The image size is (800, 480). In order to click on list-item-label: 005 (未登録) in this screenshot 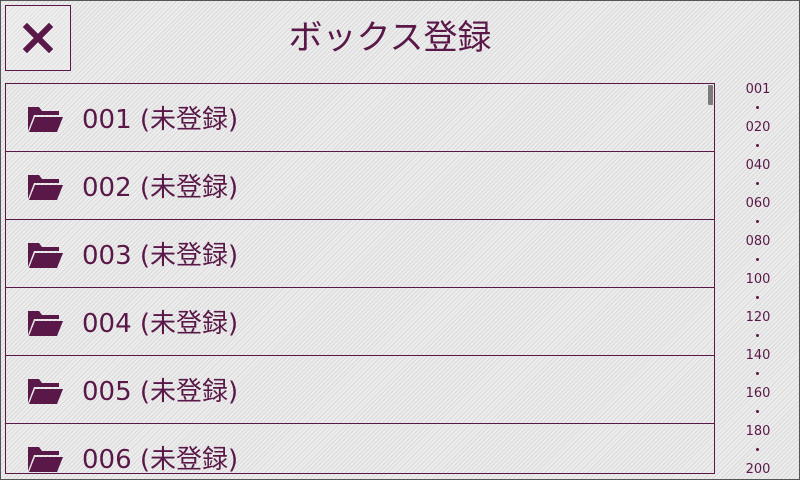, I will do `click(160, 392)`.